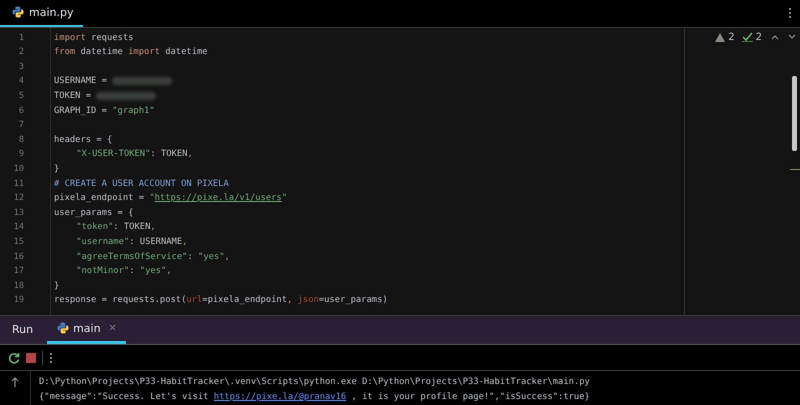 The image size is (800, 405). What do you see at coordinates (21, 67) in the screenshot?
I see `line-number: 3` at bounding box center [21, 67].